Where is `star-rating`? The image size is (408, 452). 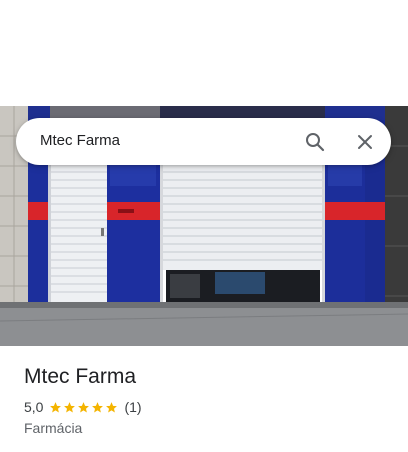 star-rating is located at coordinates (84, 407).